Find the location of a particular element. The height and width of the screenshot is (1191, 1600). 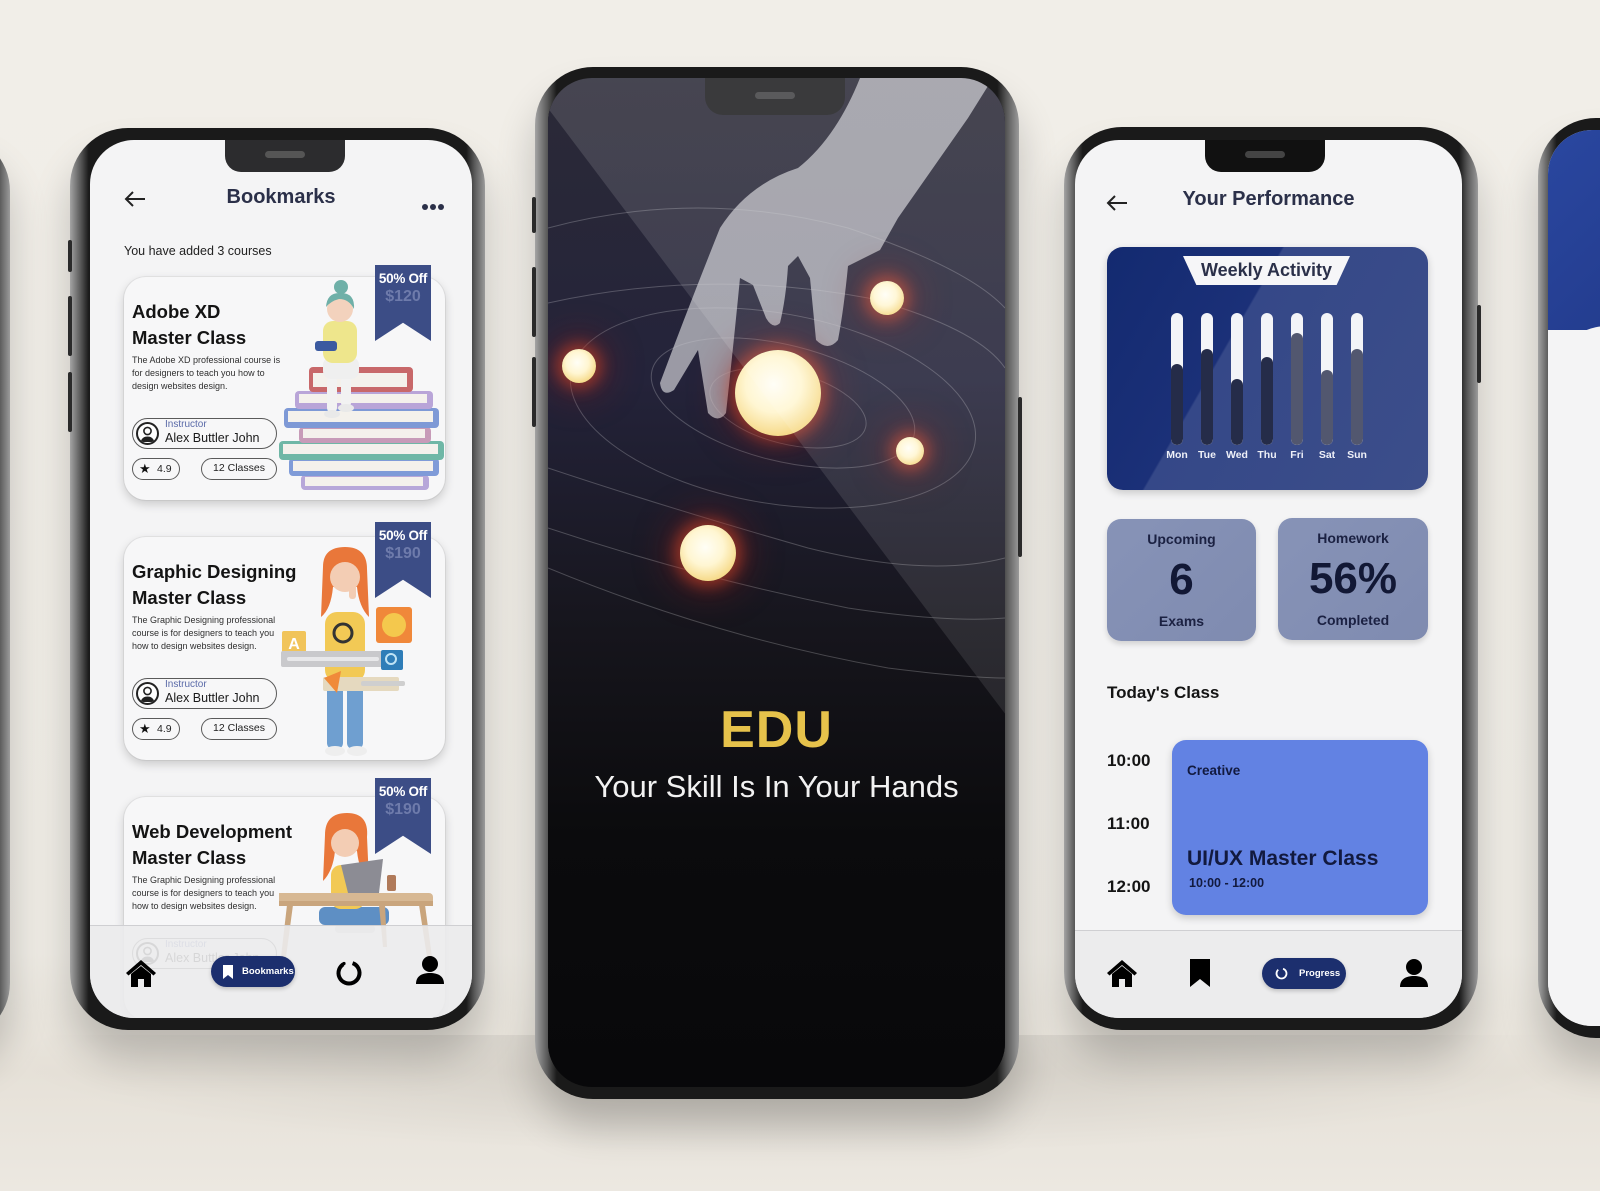

nav-bookmarks-button is located at coordinates (1200, 973).